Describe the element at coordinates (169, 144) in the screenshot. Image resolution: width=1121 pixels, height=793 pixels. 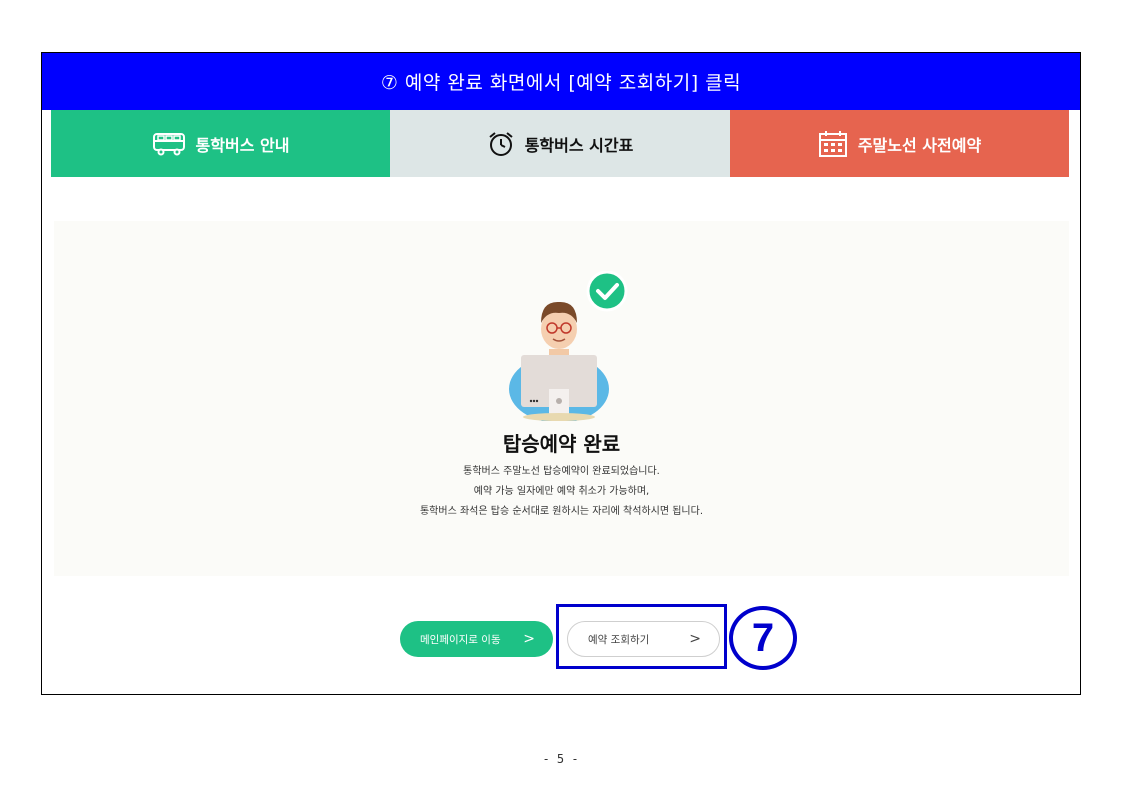
I see `bus-icon` at that location.